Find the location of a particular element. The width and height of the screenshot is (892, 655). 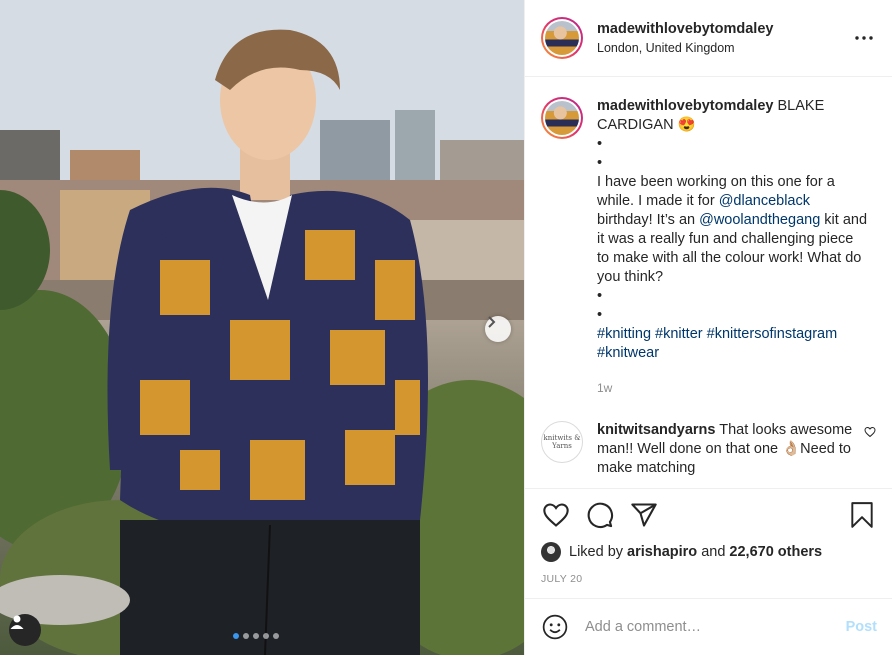

caption-username: madewithlovebytomdaley is located at coordinates (685, 106).